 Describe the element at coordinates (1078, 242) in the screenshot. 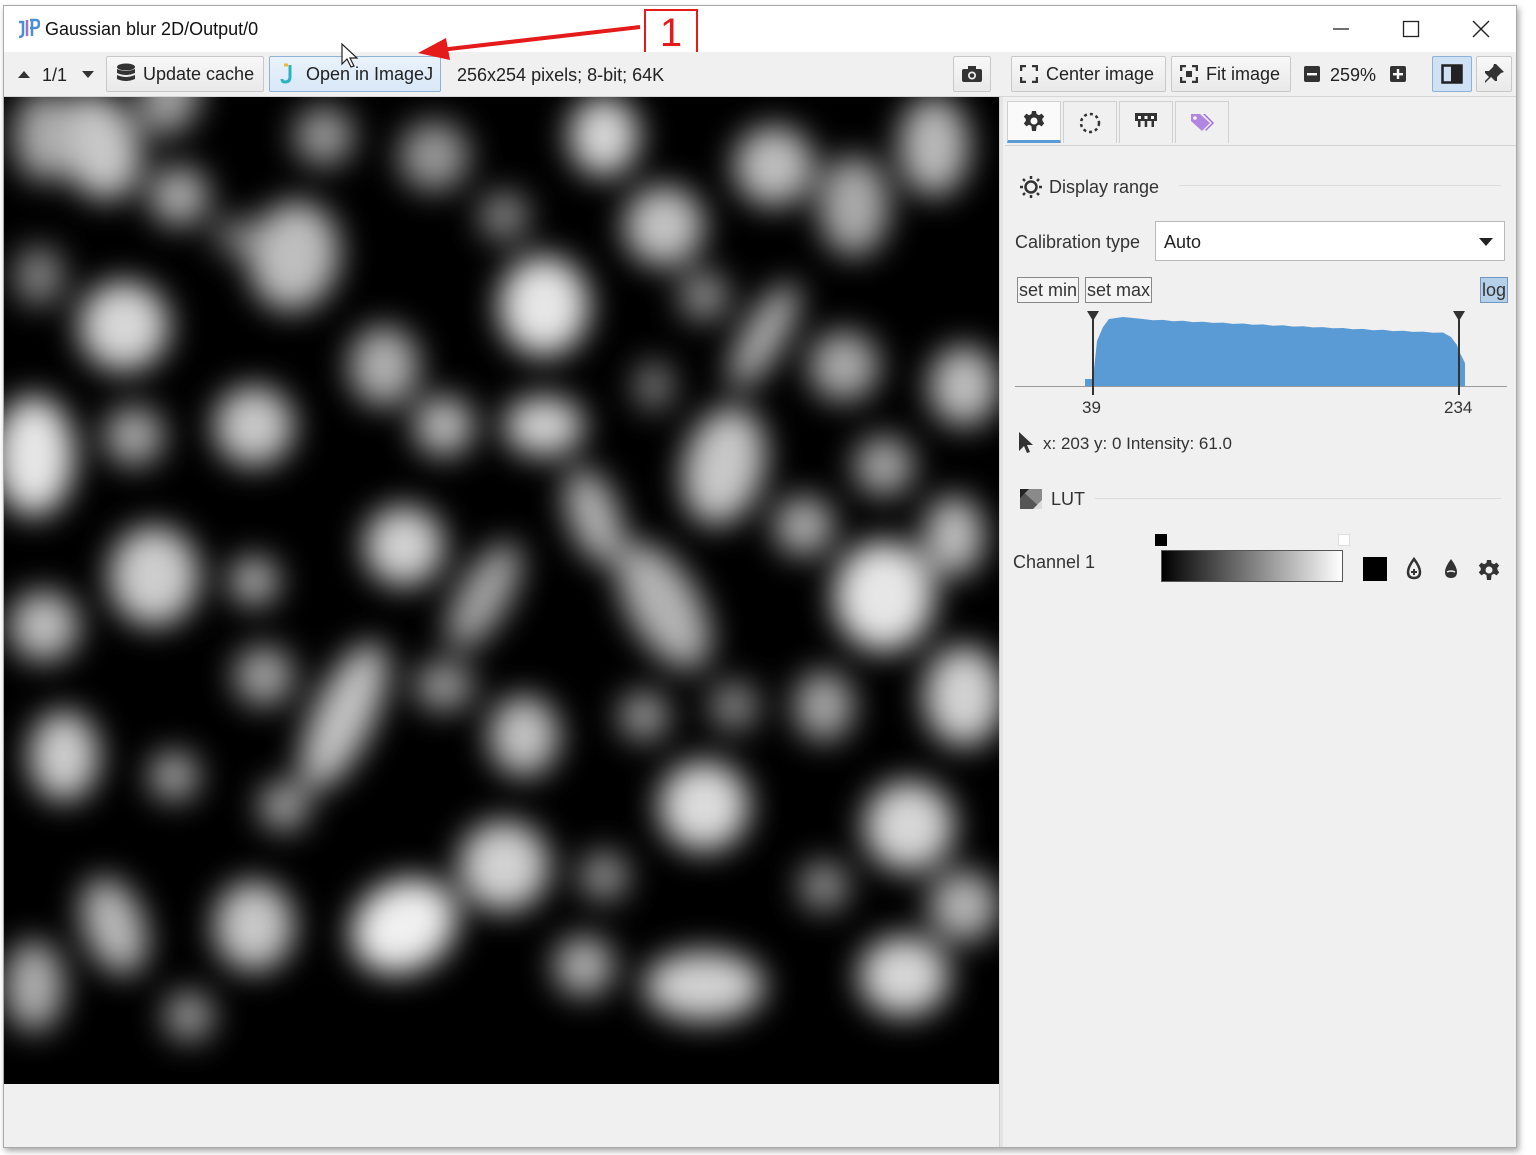

I see `calibration-type-label: Calibration type` at that location.